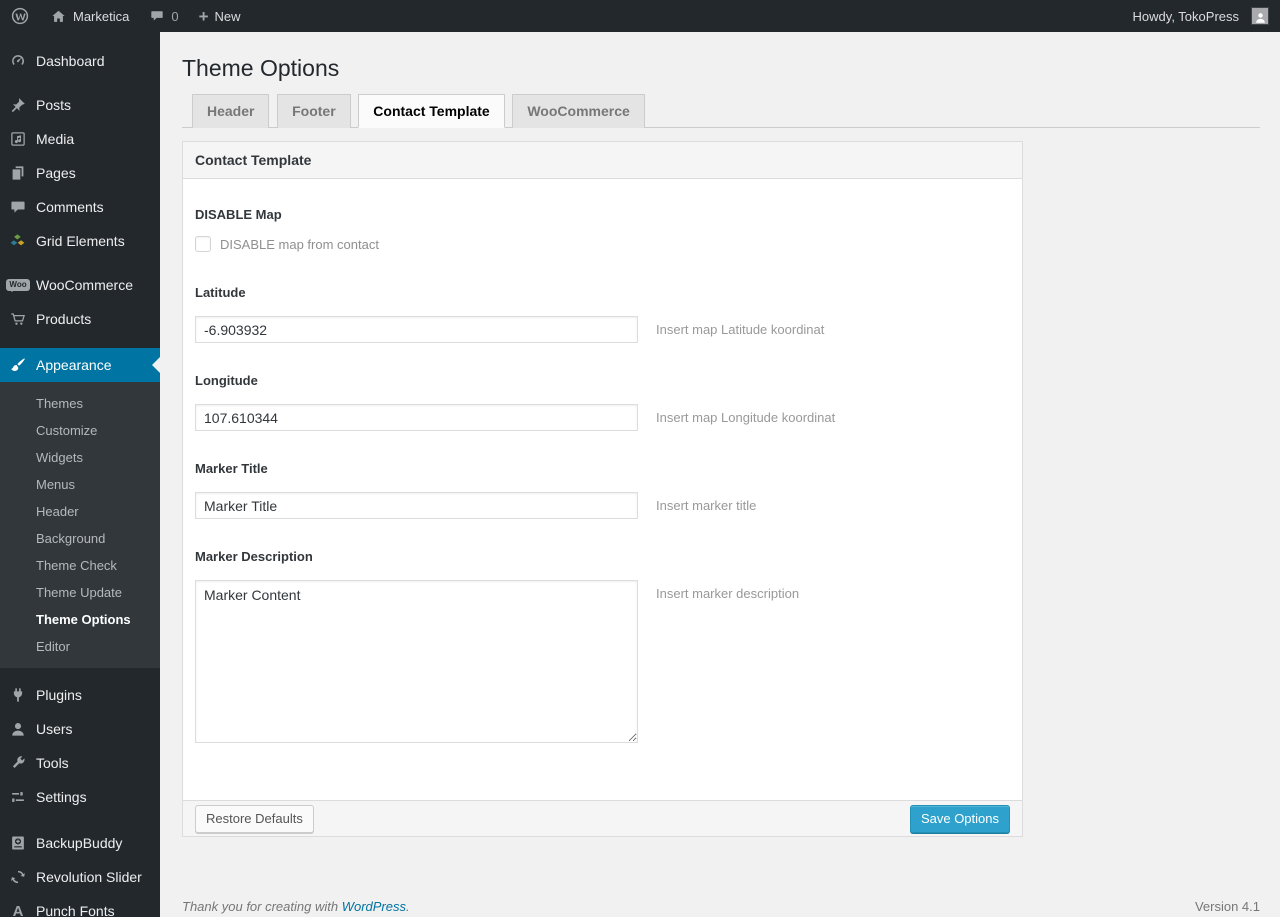  I want to click on submenu-item-editor: Editor, so click(80, 646).